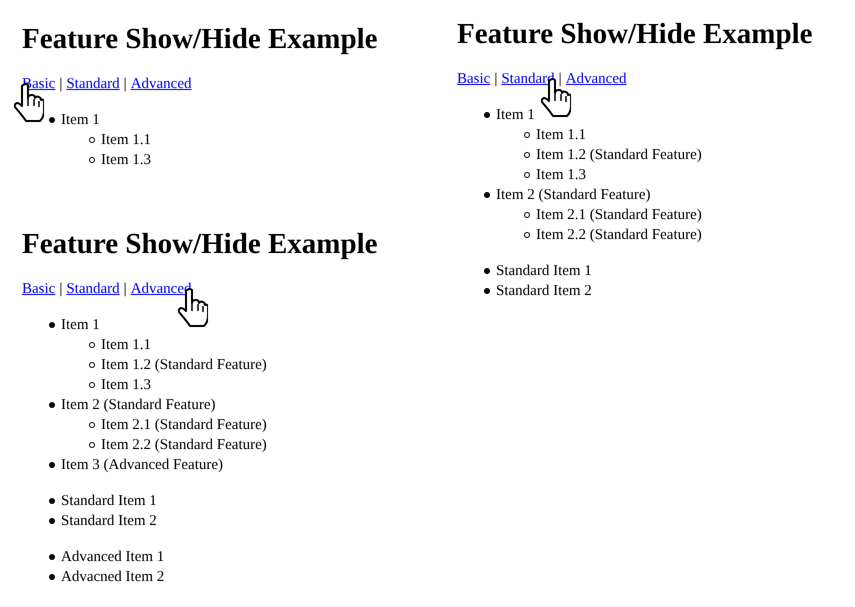  Describe the element at coordinates (112, 557) in the screenshot. I see `list-item: Advanced Item 1` at that location.